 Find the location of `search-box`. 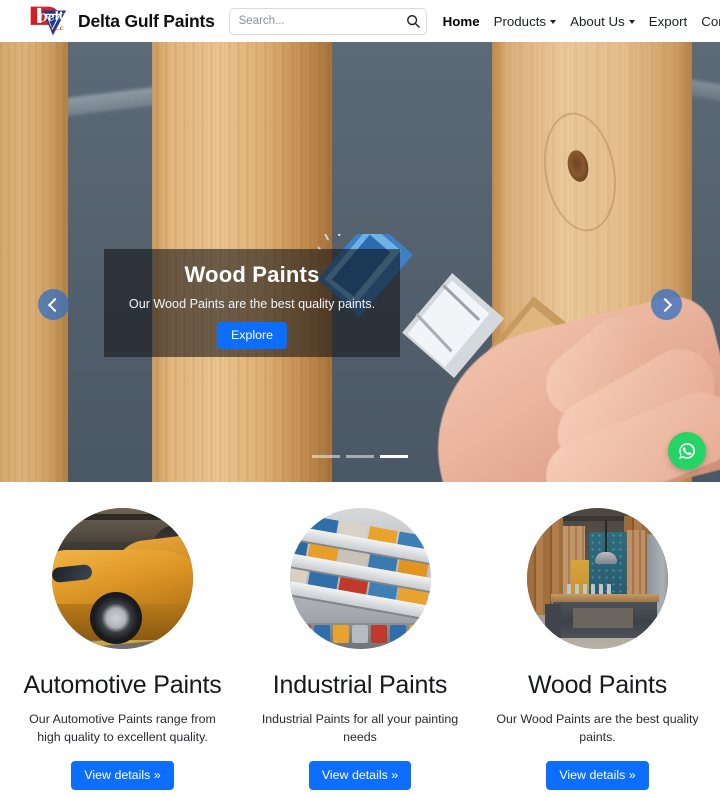

search-box is located at coordinates (327, 21).